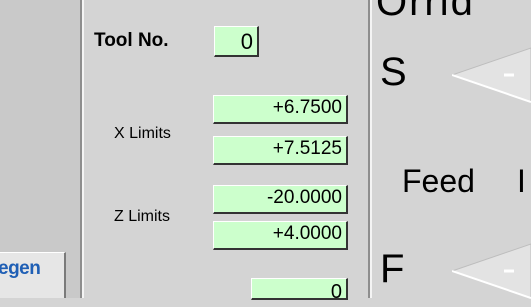  What do you see at coordinates (392, 269) in the screenshot?
I see `feed-f-label: F` at bounding box center [392, 269].